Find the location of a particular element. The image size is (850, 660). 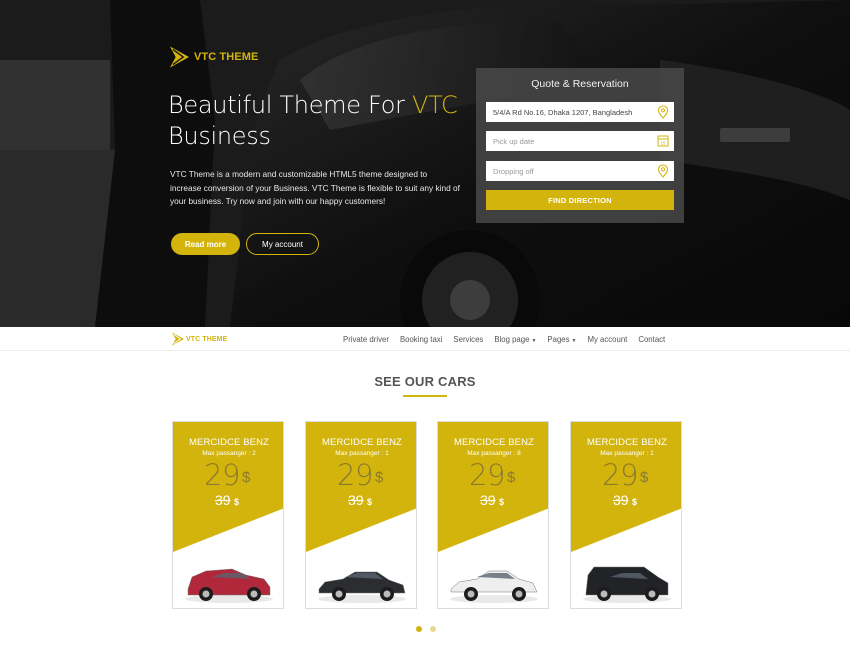

nav-item-label: Booking taxi is located at coordinates (421, 339).